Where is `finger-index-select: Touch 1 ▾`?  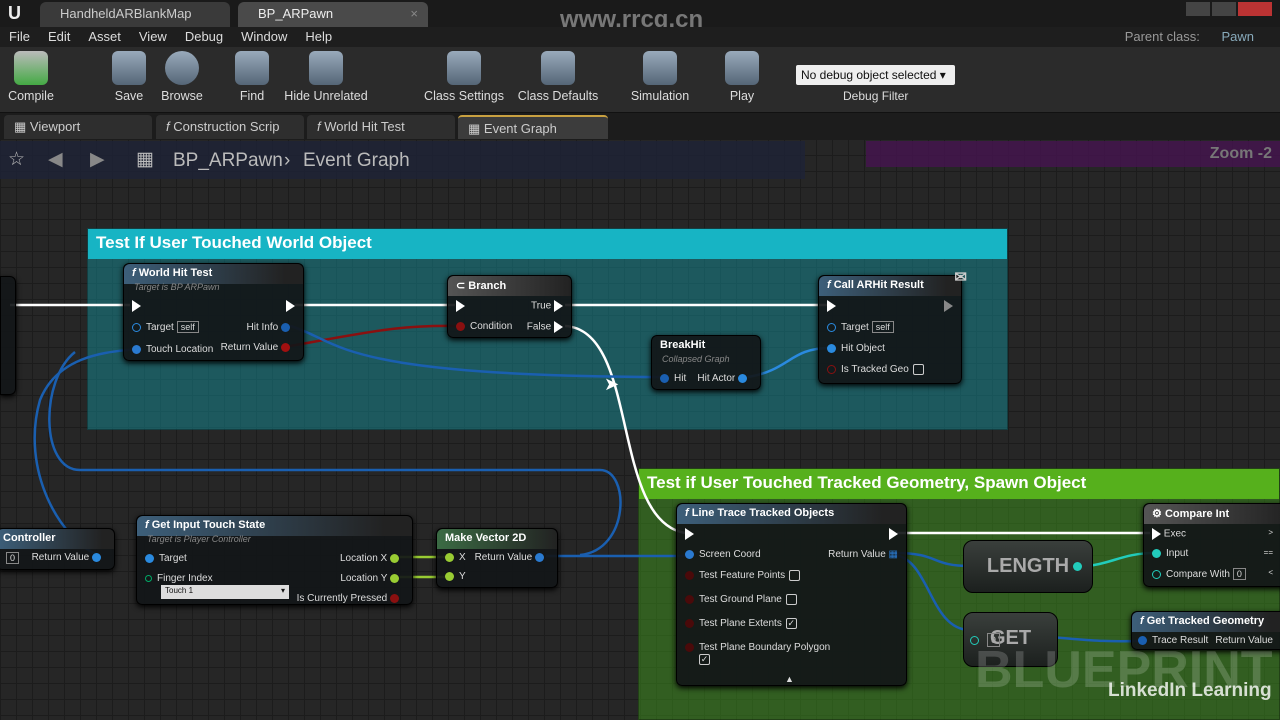 finger-index-select: Touch 1 ▾ is located at coordinates (225, 592).